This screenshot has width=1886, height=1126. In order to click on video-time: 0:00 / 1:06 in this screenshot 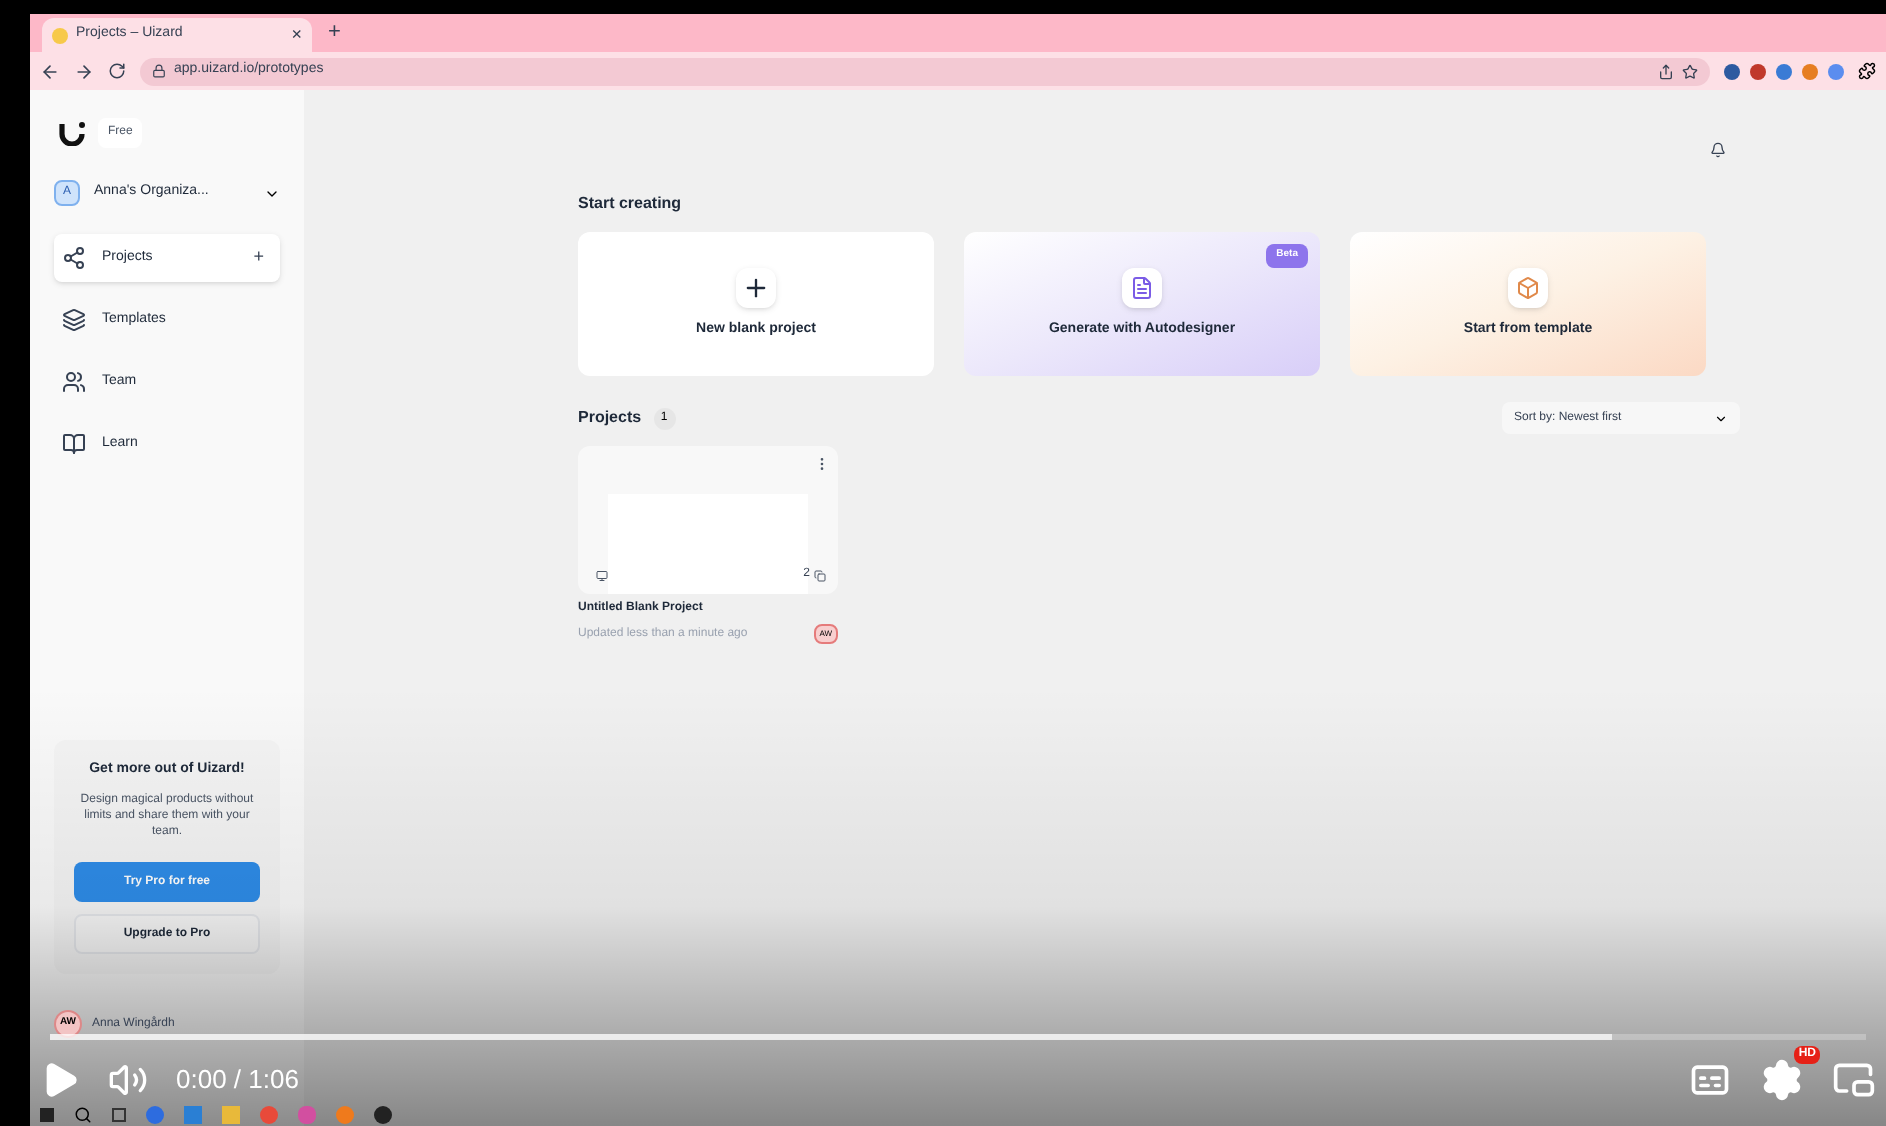, I will do `click(237, 1080)`.